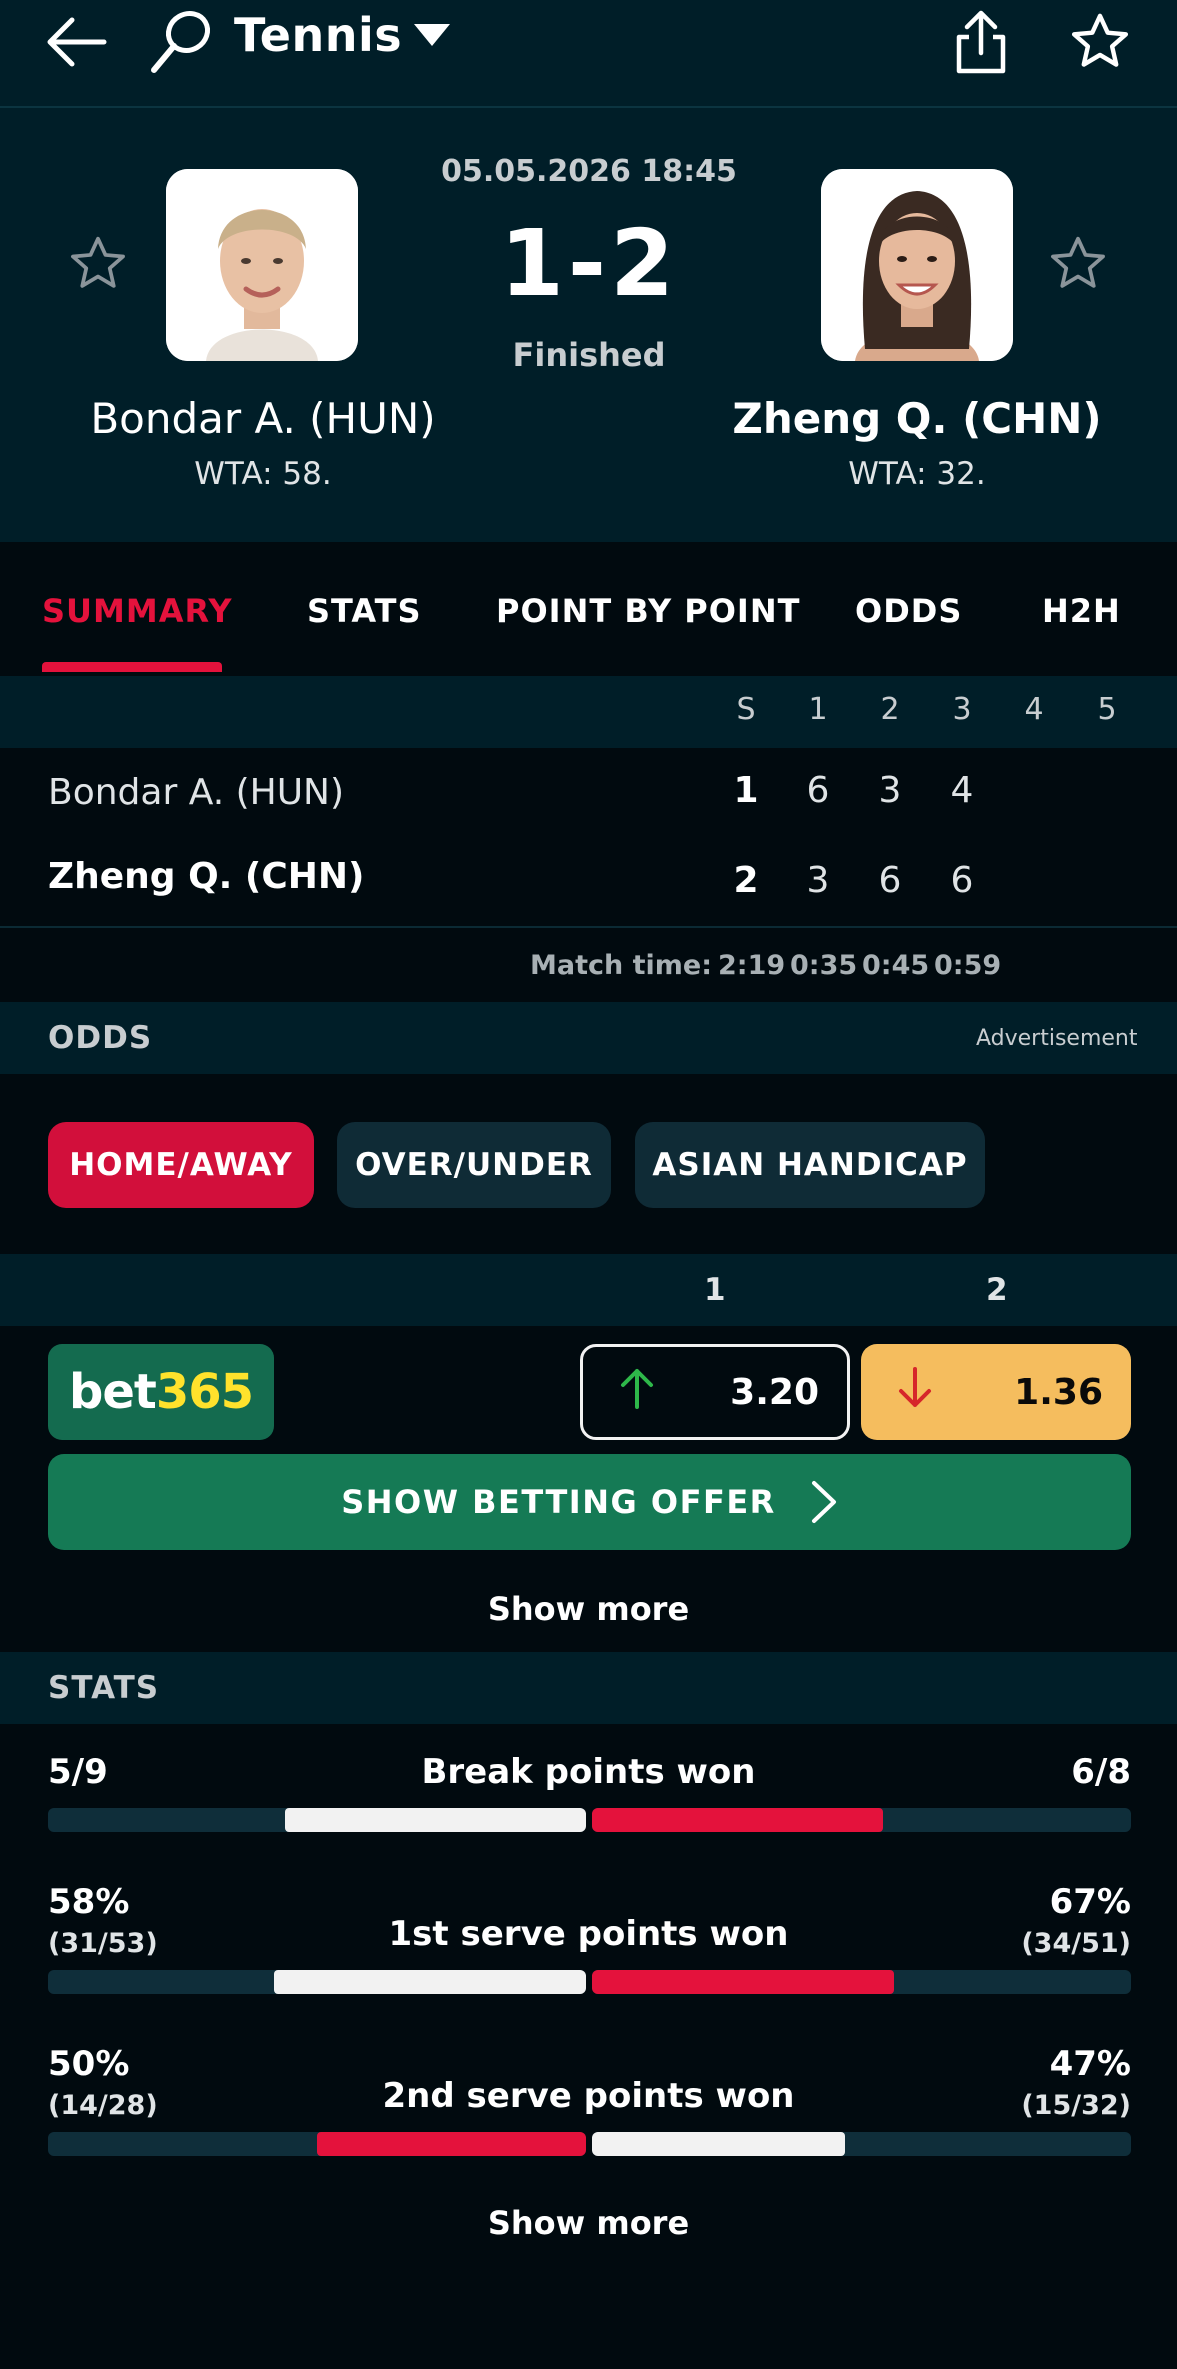  I want to click on match-time-total: 2:19, so click(752, 965).